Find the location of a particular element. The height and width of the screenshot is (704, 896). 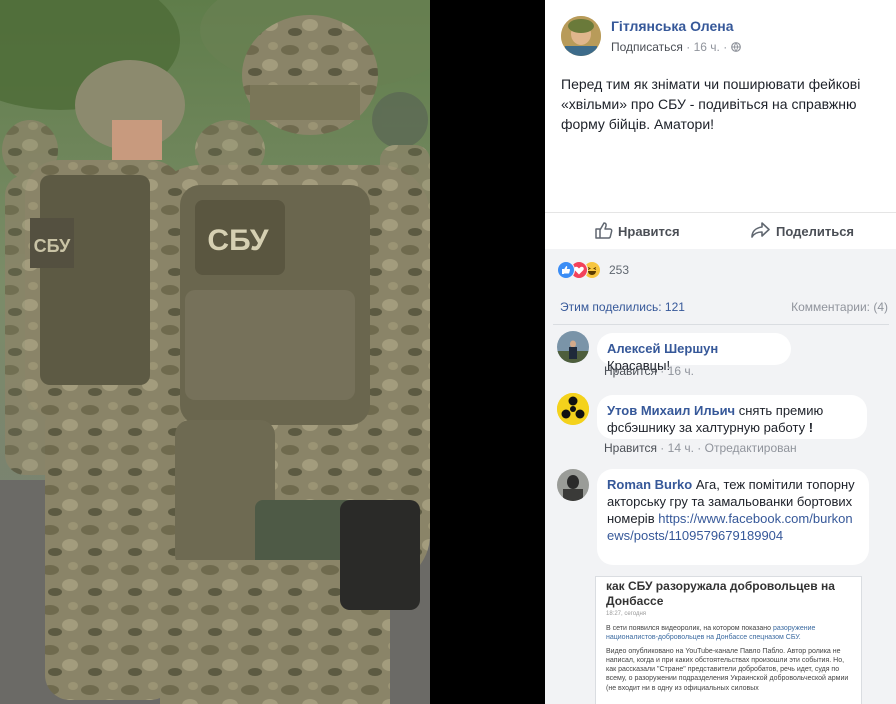

comment-time: 16 ч. is located at coordinates (681, 371).